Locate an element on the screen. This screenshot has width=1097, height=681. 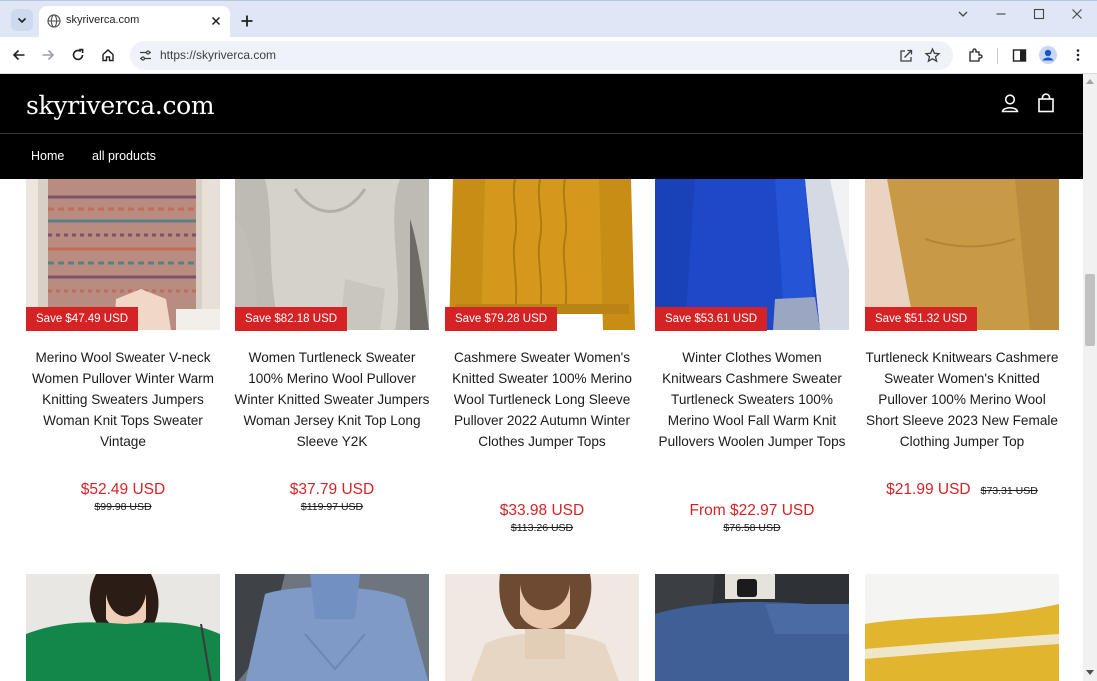
reload-button is located at coordinates (78, 55).